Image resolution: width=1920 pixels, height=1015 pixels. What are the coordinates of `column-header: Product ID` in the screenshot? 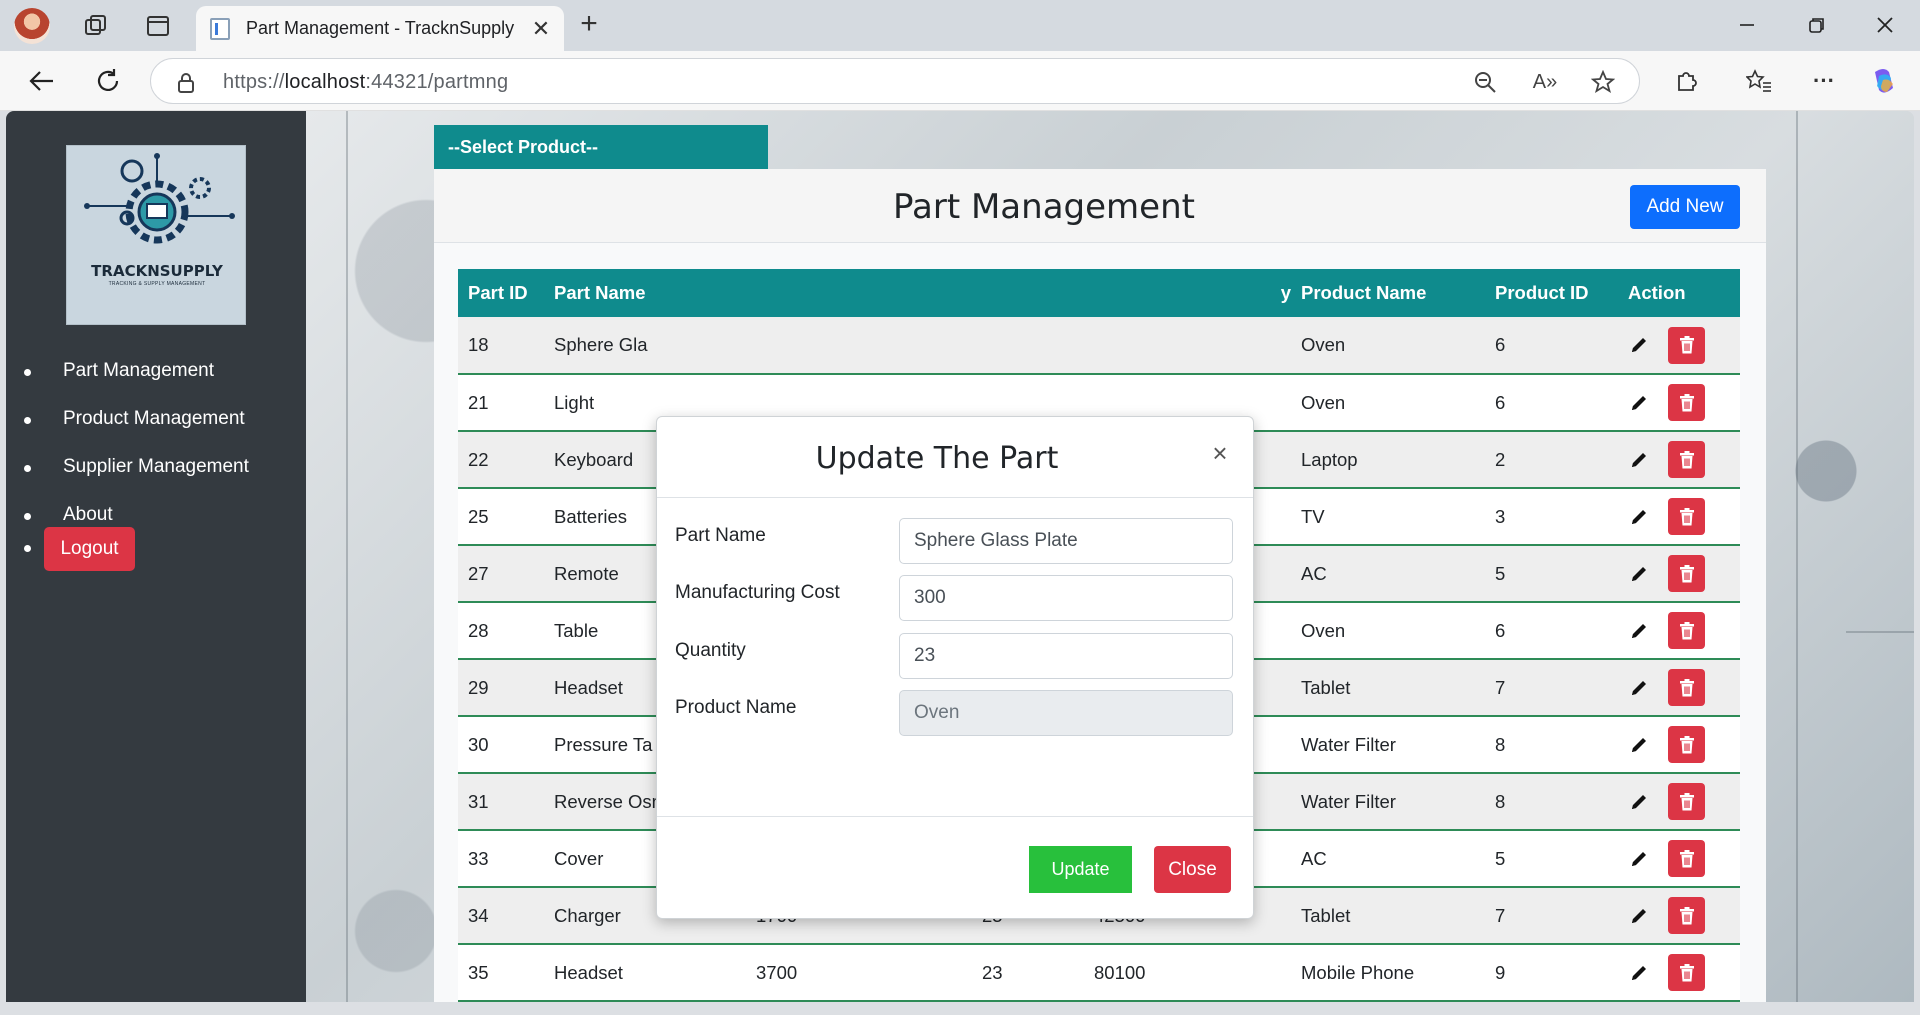 It's located at (1551, 293).